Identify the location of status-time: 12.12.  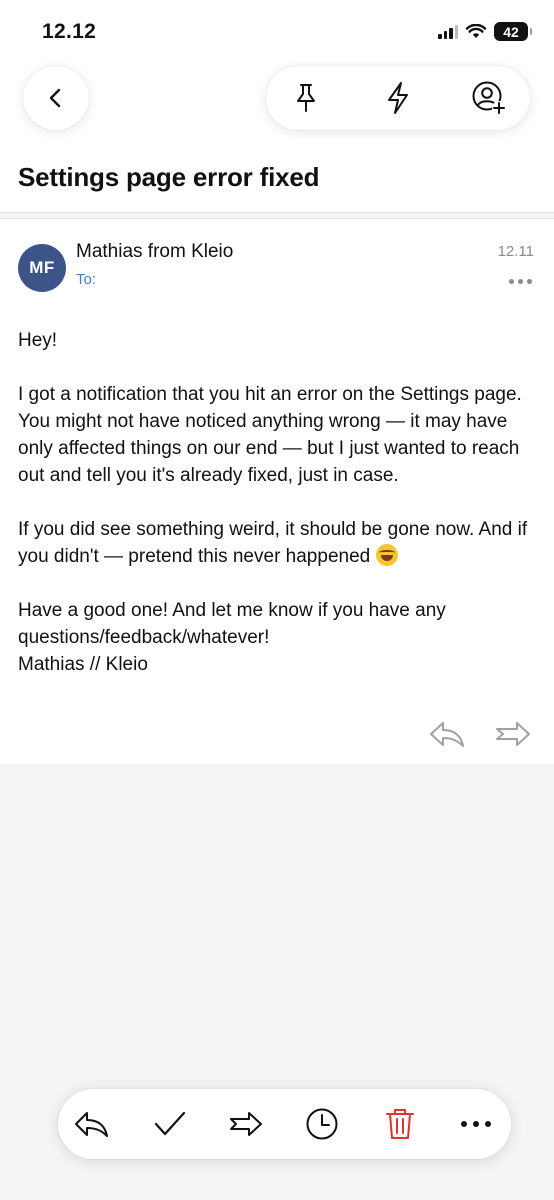
(69, 31).